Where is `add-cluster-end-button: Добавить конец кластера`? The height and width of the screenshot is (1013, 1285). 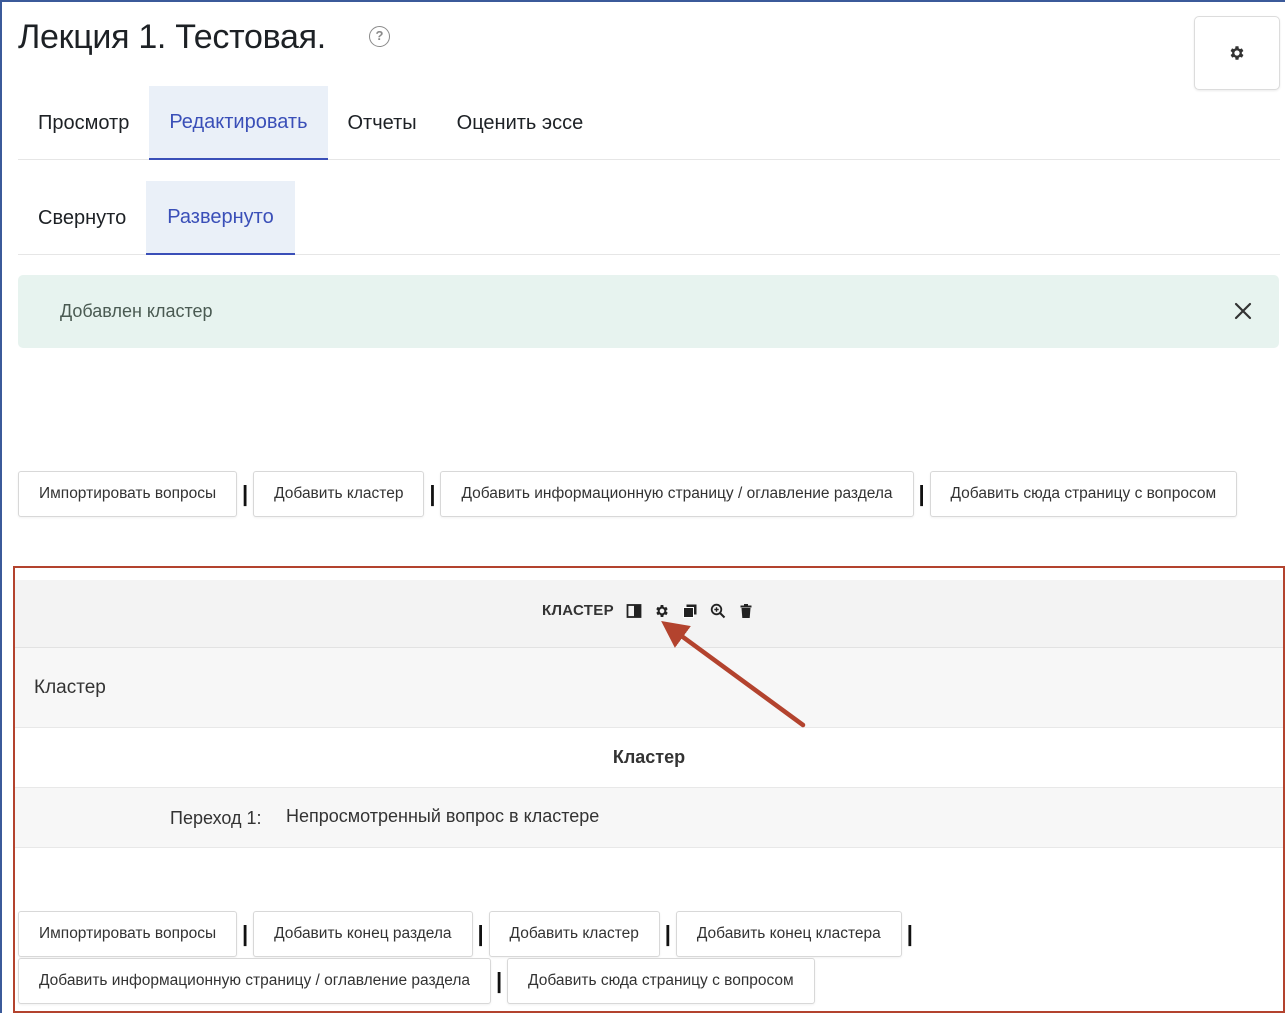
add-cluster-end-button: Добавить конец кластера is located at coordinates (788, 934).